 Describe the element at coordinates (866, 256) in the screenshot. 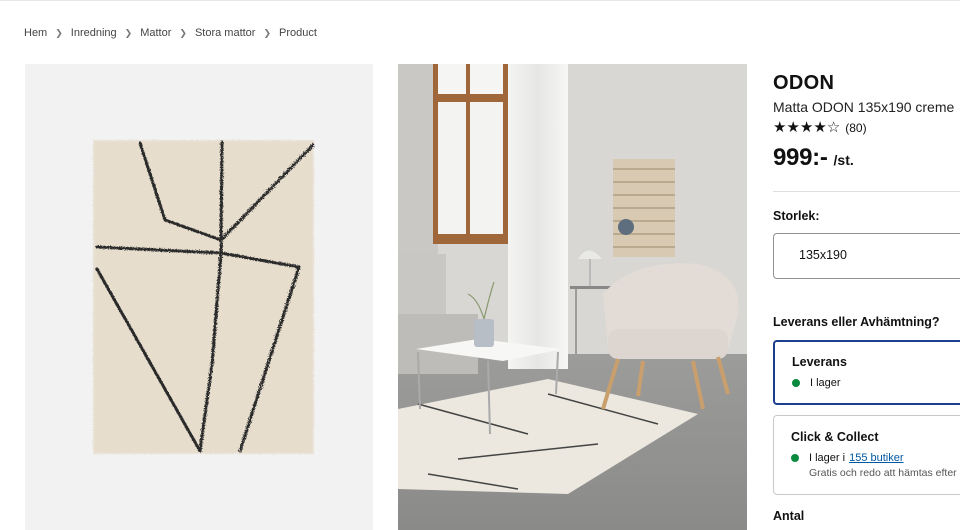

I see `size-selector: 135x190` at that location.